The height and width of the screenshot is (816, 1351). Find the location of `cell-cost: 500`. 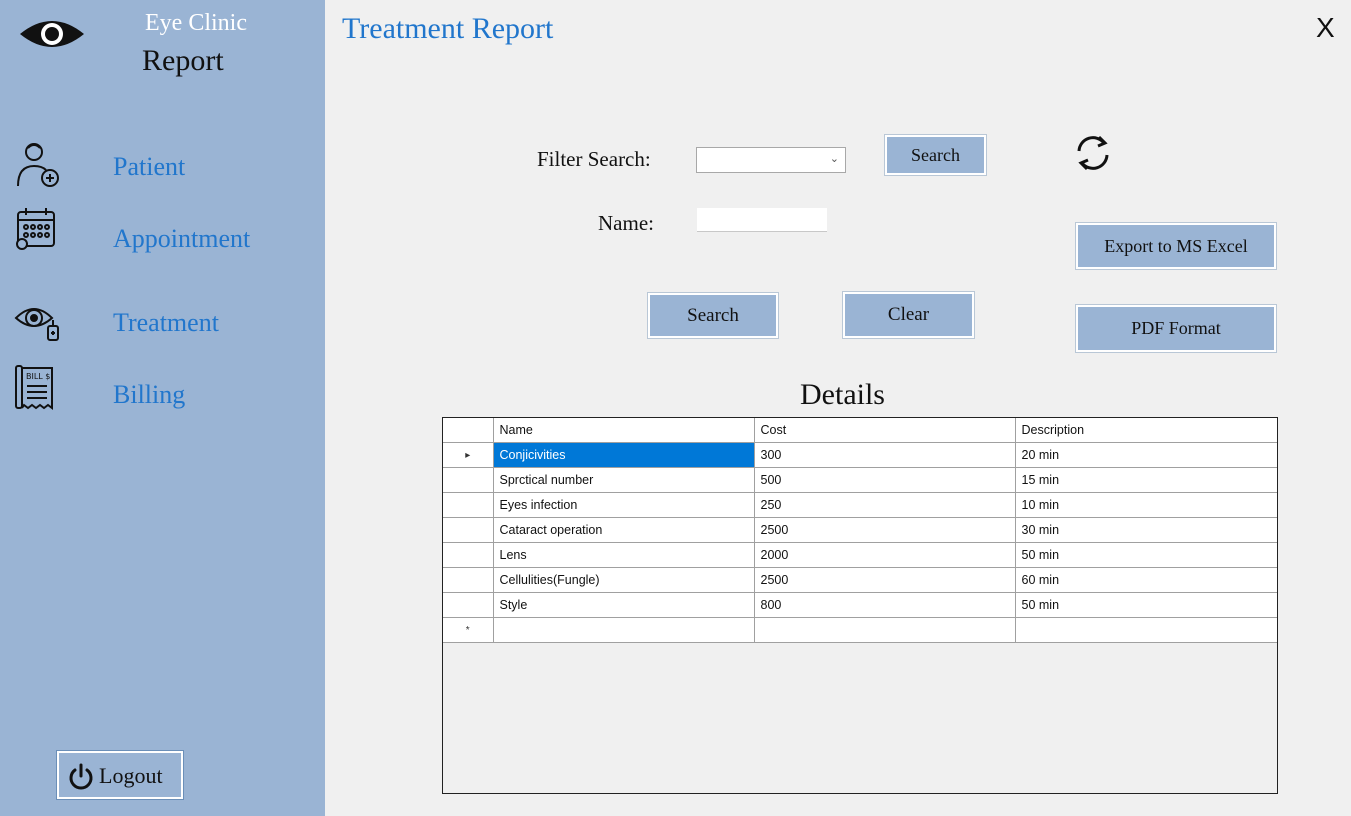

cell-cost: 500 is located at coordinates (885, 480).